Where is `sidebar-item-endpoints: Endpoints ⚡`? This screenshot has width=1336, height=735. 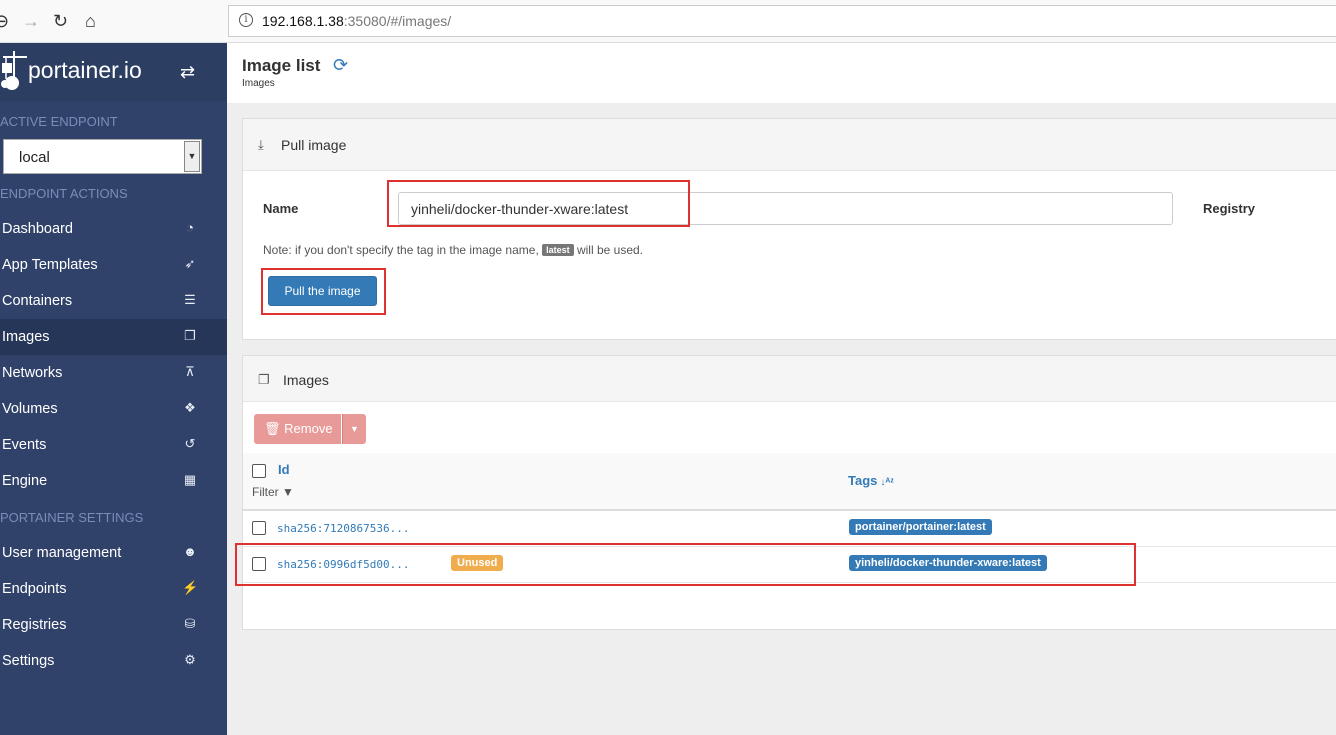 sidebar-item-endpoints: Endpoints ⚡ is located at coordinates (113, 589).